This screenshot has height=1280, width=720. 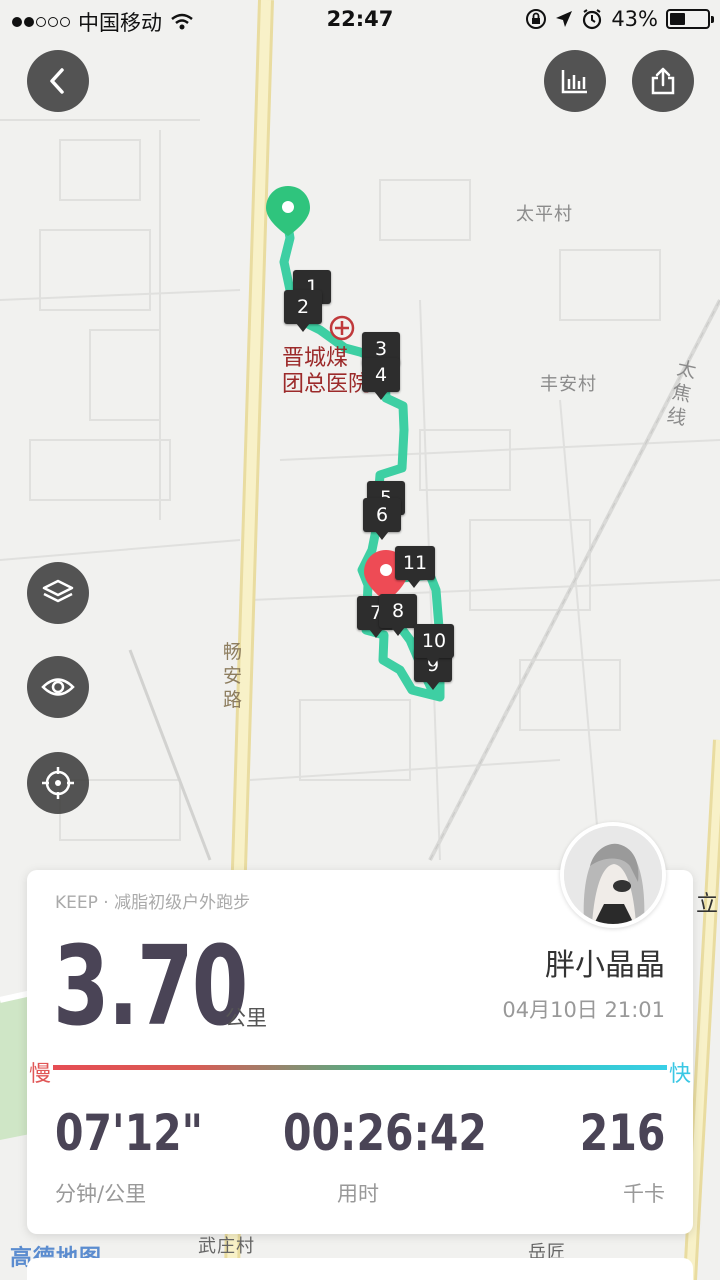 What do you see at coordinates (385, 1133) in the screenshot?
I see `duration-value: 00:26:42` at bounding box center [385, 1133].